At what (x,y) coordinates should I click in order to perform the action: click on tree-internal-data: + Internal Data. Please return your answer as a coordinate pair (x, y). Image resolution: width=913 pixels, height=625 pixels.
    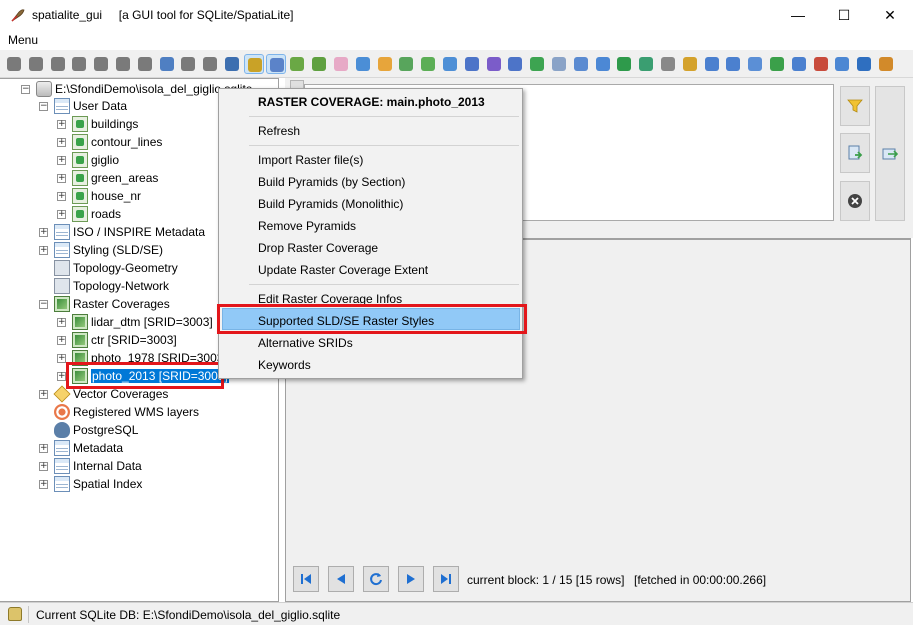
    Looking at the image, I should click on (90, 466).